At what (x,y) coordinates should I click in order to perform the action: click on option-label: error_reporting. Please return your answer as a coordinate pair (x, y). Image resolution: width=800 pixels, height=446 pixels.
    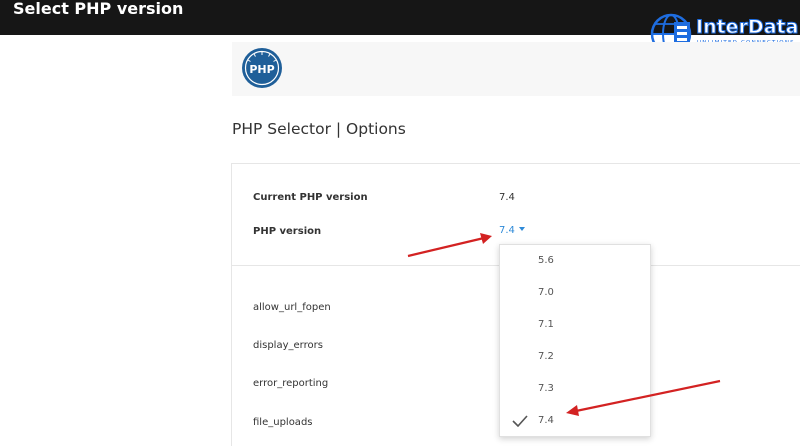
    Looking at the image, I should click on (291, 383).